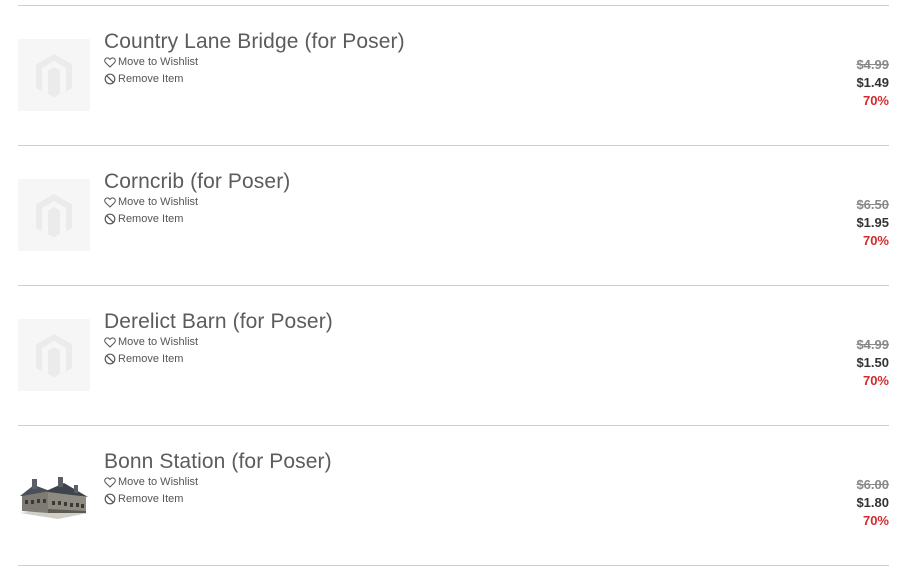 This screenshot has height=570, width=912. I want to click on station-building-image, so click(54, 498).